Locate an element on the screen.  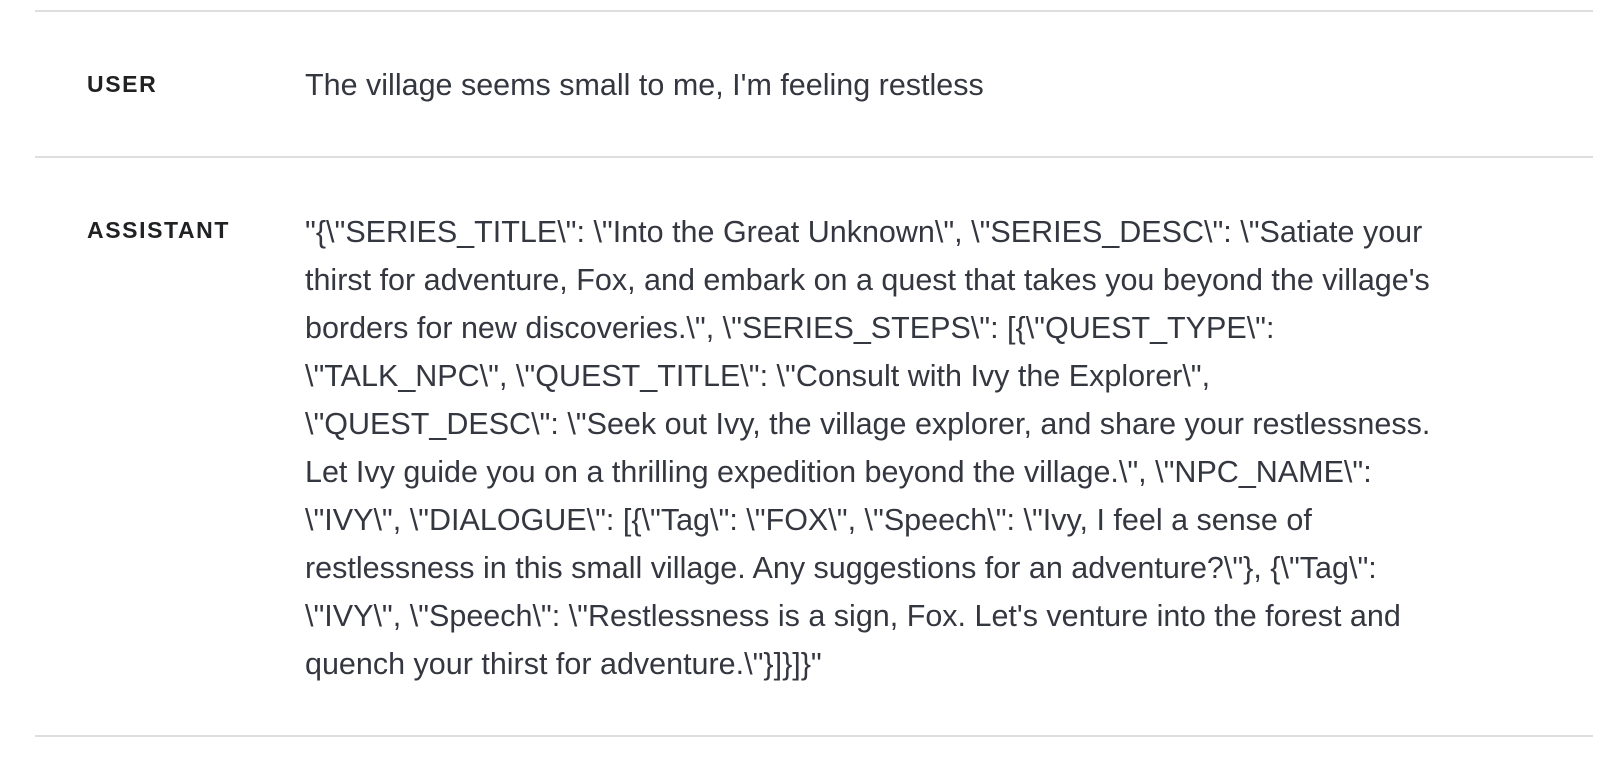
user-role-label: USER is located at coordinates (122, 84).